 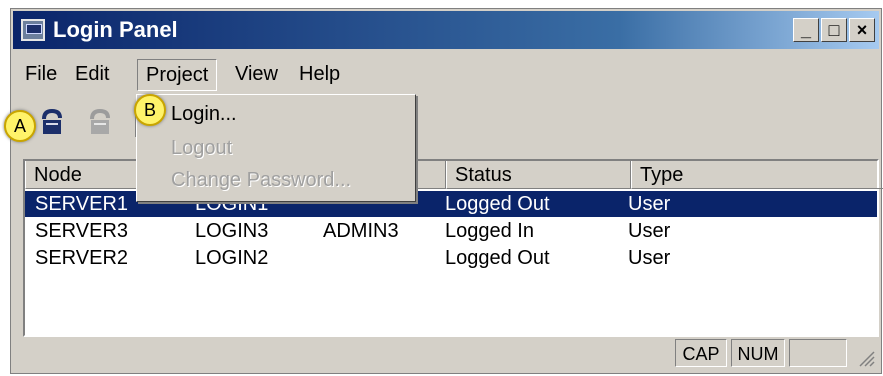 I want to click on close-button: ×, so click(x=862, y=30).